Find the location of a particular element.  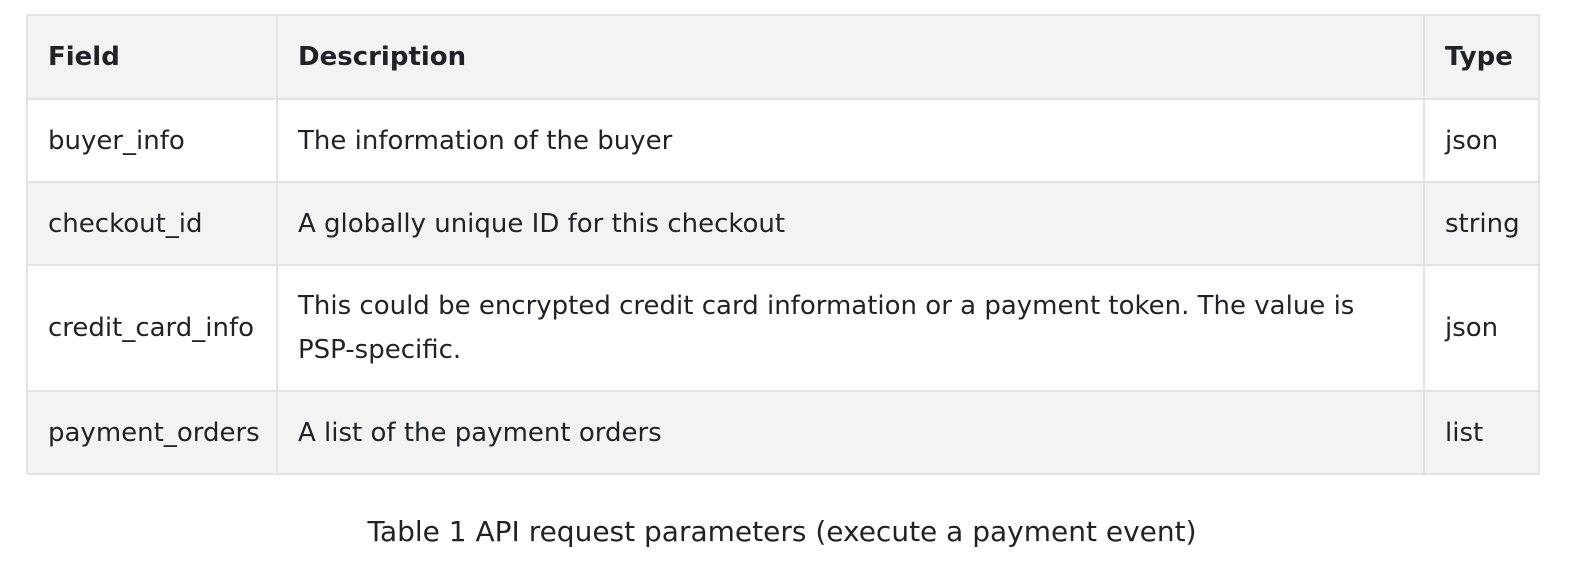

cell-field: buyer_info is located at coordinates (152, 140).